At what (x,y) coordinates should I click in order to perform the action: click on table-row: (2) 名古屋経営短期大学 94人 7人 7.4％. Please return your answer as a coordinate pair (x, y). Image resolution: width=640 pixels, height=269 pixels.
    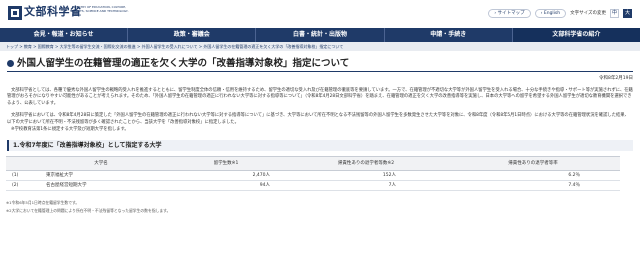
    Looking at the image, I should click on (313, 186).